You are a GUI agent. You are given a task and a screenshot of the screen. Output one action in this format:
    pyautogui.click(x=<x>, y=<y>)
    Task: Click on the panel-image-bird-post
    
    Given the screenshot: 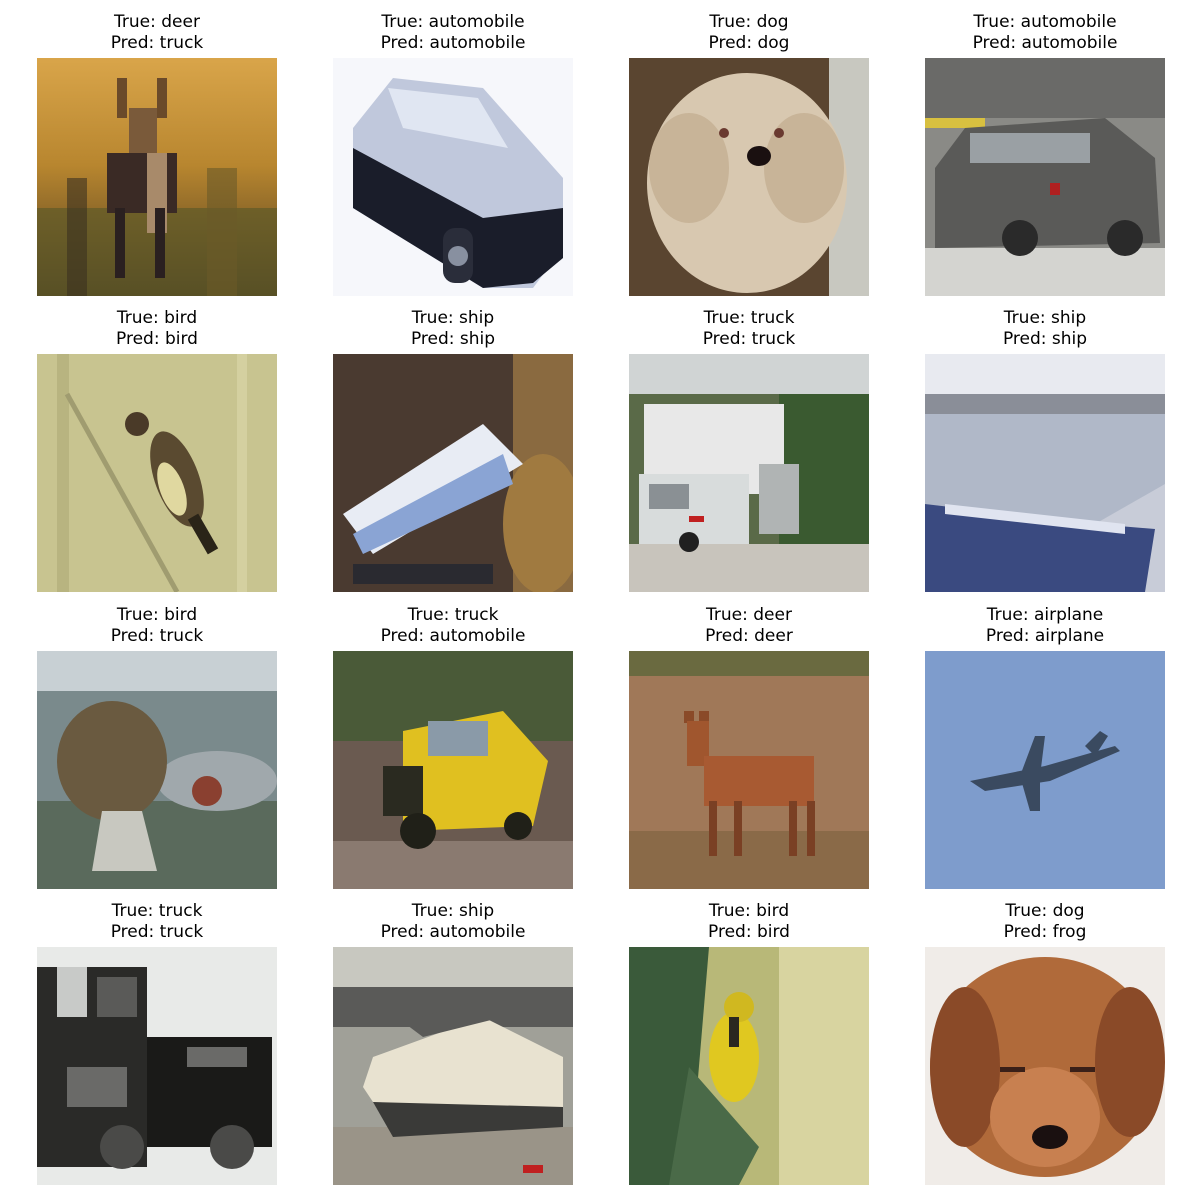 What is the action you would take?
    pyautogui.click(x=157, y=770)
    